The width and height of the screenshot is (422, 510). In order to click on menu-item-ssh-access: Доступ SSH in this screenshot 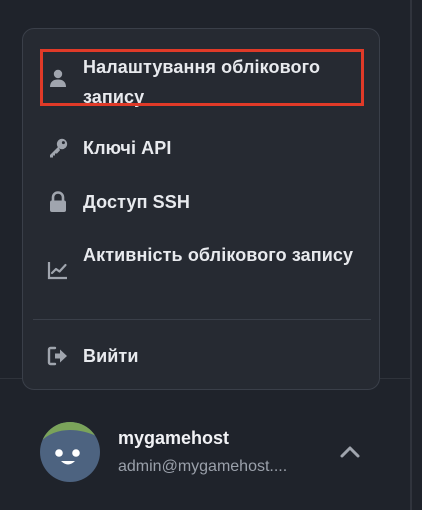, I will do `click(202, 202)`.